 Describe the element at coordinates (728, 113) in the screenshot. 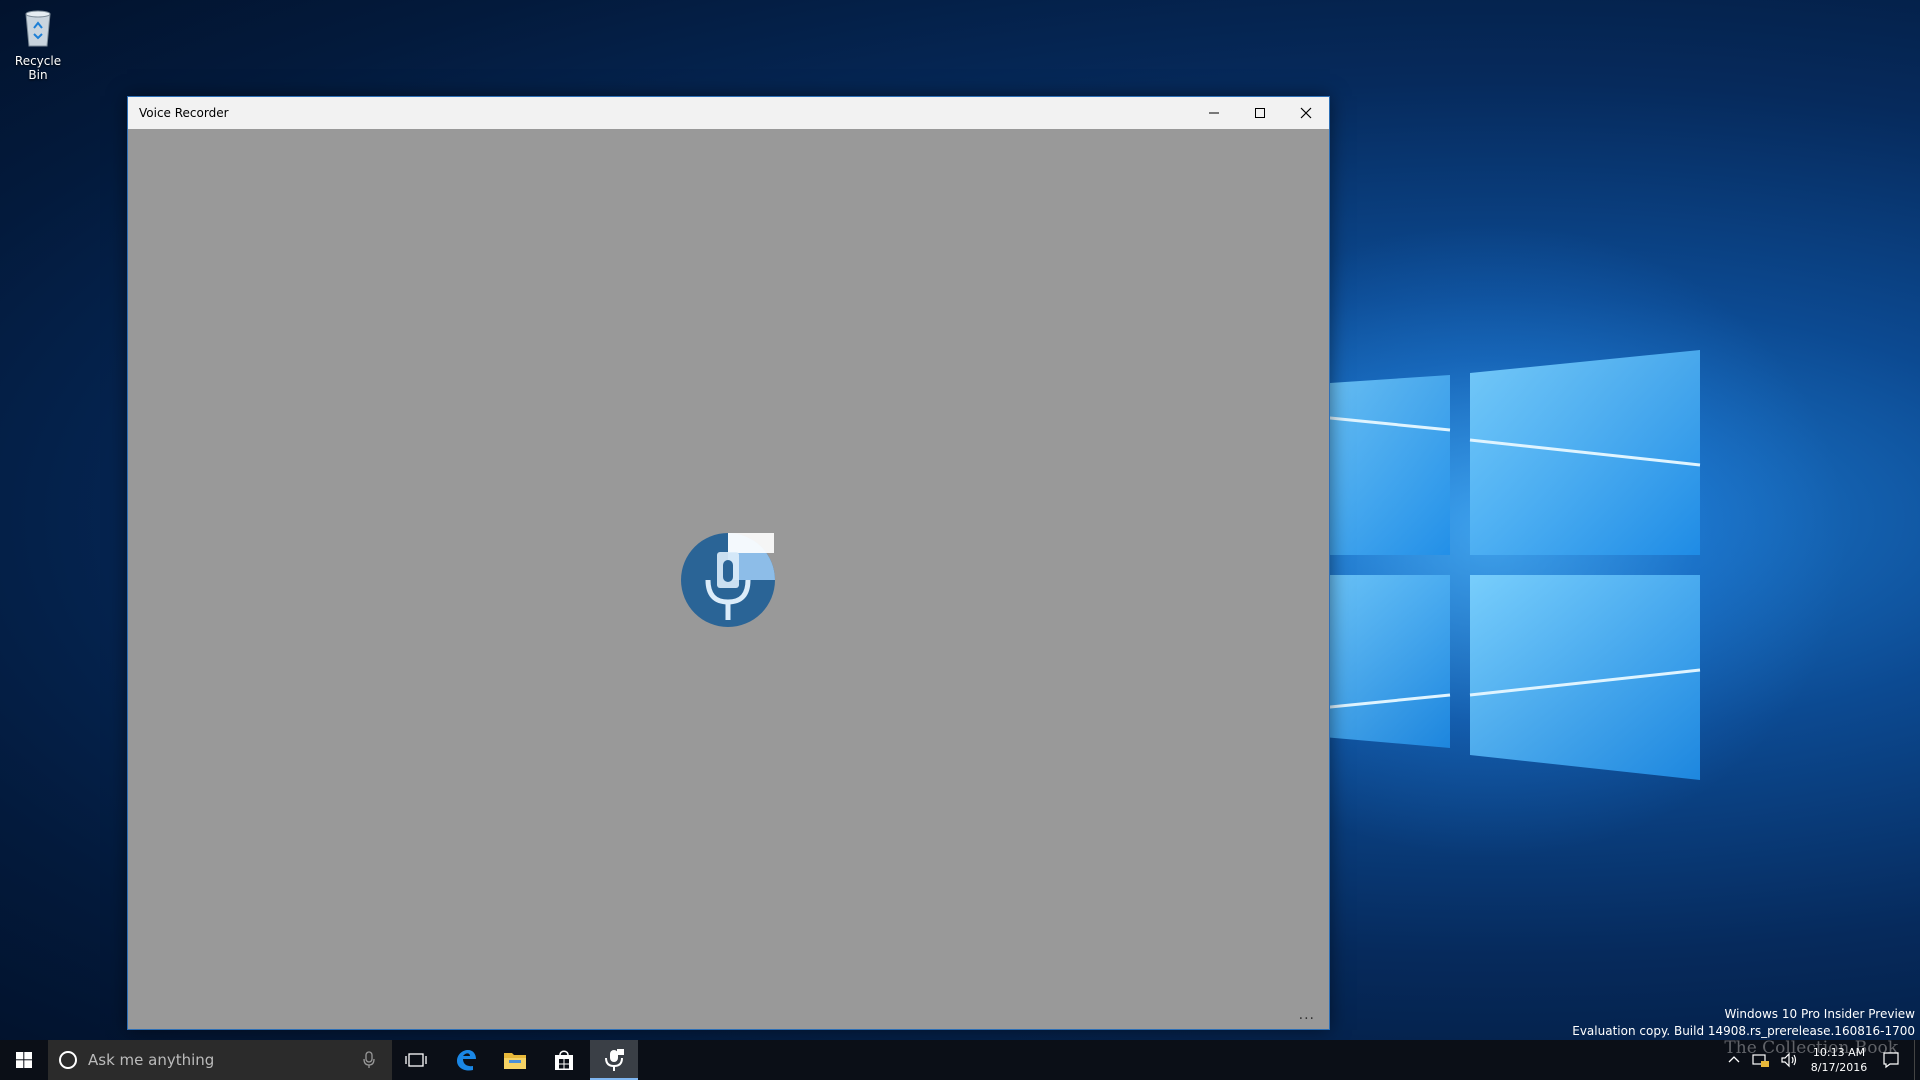

I see `title-bar: Voice Recorder` at that location.